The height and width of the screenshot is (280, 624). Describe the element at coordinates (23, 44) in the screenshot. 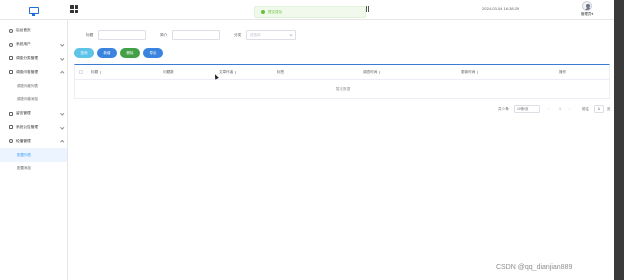

I see `sidebar-item-label: 系统用户` at that location.